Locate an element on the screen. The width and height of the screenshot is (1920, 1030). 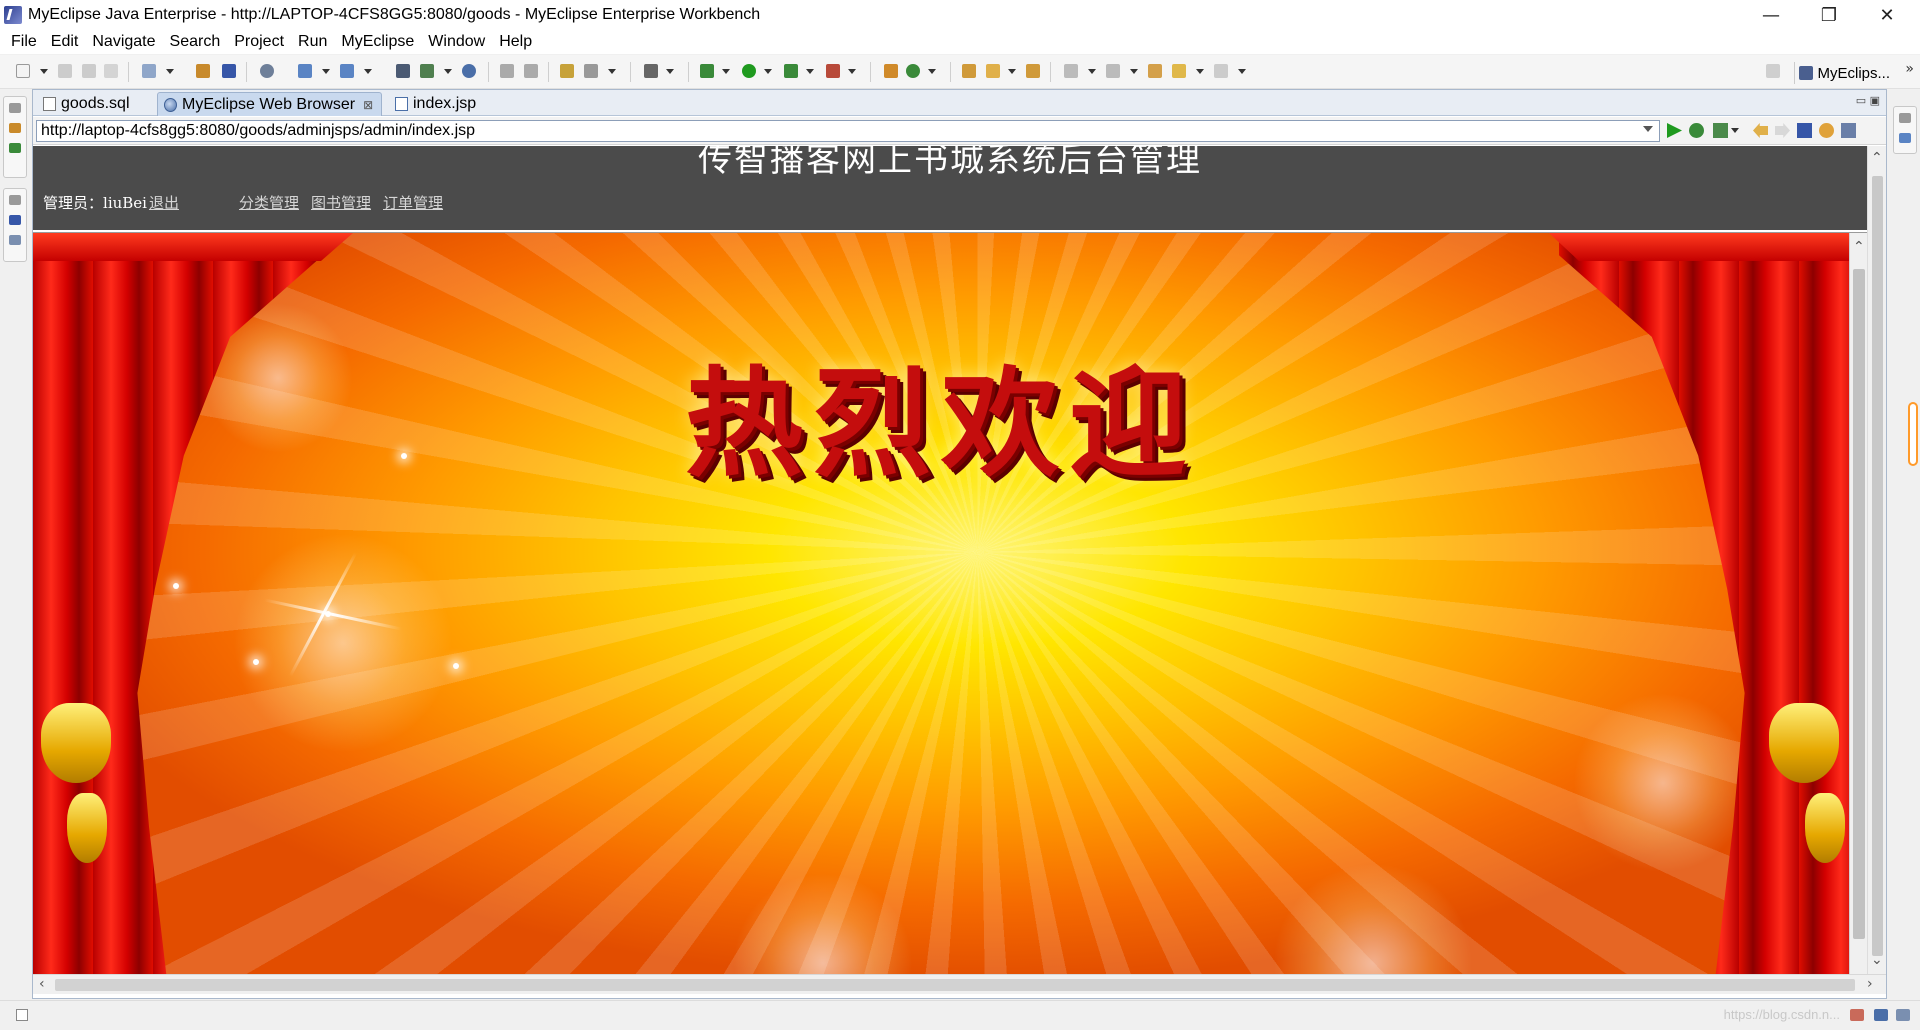
terminal-icon is located at coordinates (651, 71).